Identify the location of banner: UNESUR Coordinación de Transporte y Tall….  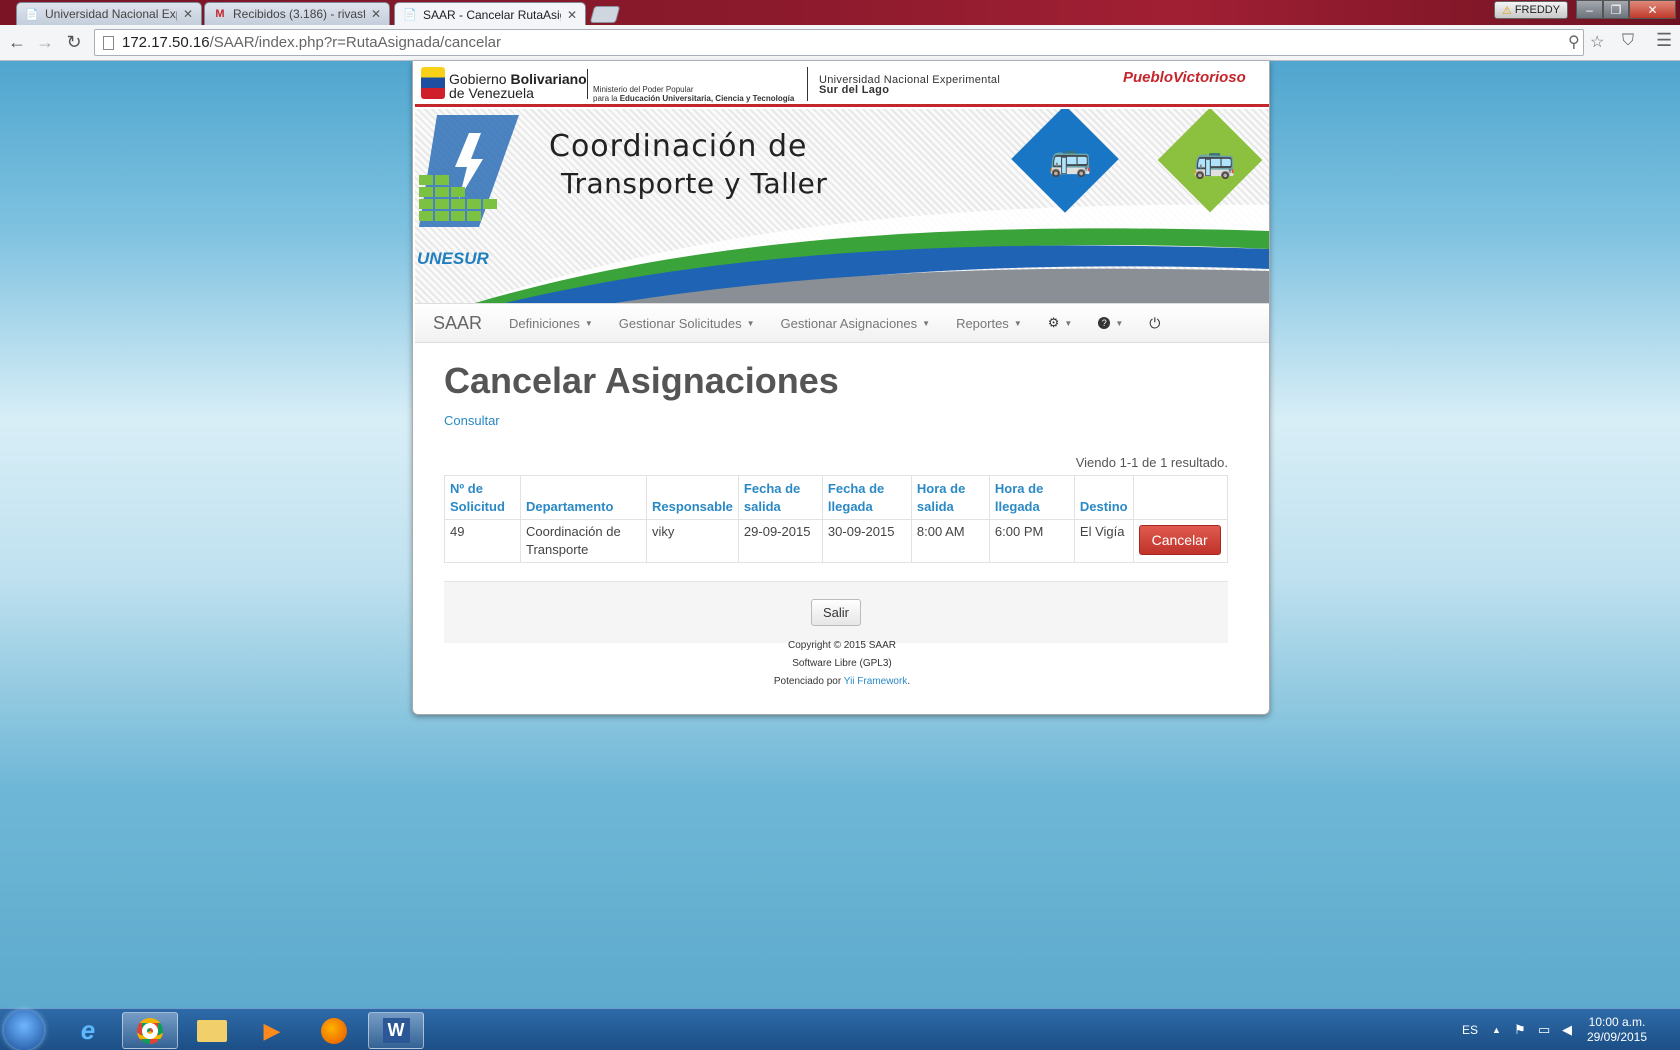
(842, 206).